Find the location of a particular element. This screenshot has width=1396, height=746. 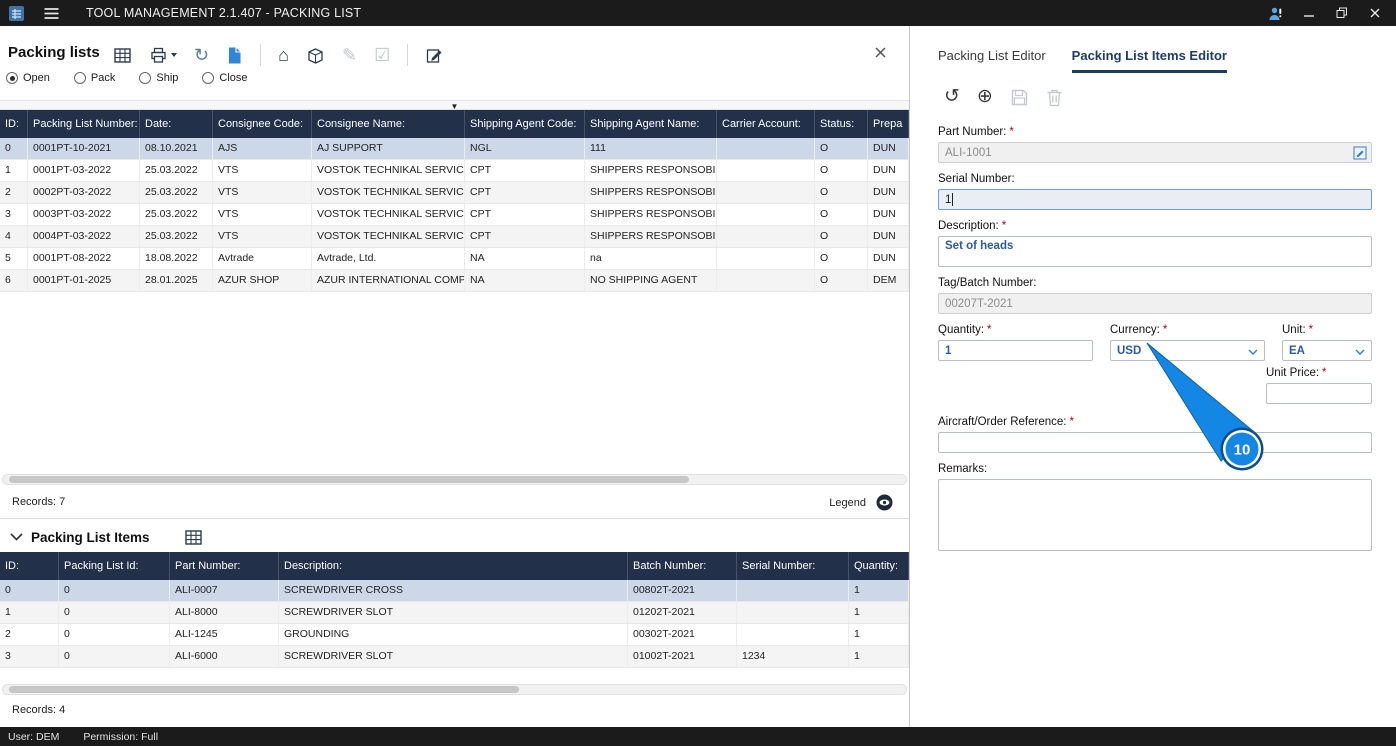

grid-icon is located at coordinates (193, 537).